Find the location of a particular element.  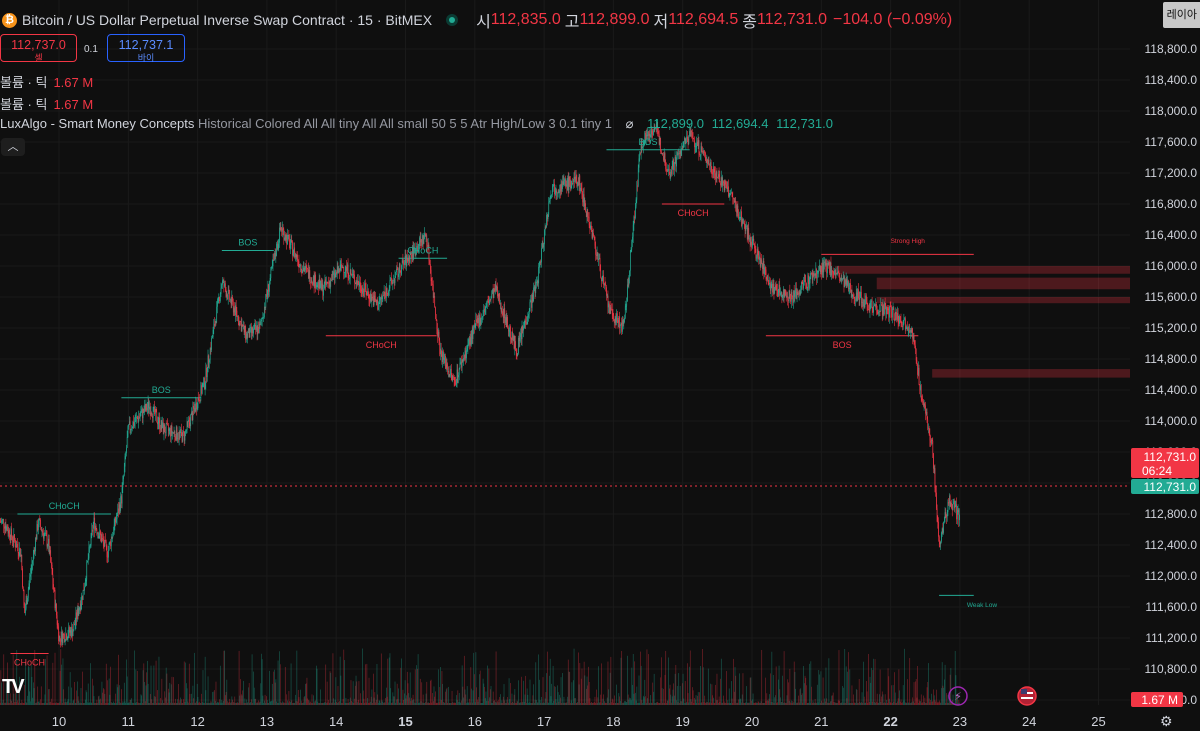

buy-button: 112,737.1 바이 is located at coordinates (146, 48).